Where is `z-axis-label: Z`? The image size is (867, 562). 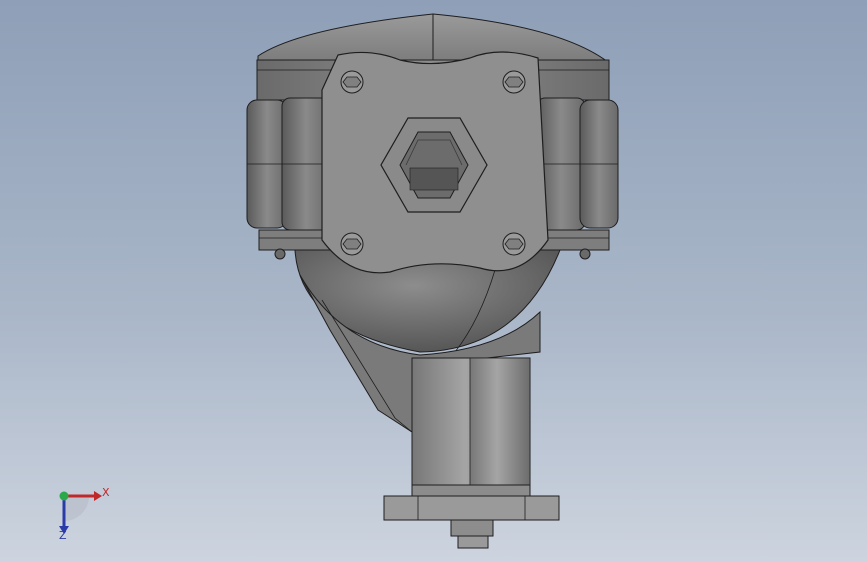 z-axis-label: Z is located at coordinates (63, 535).